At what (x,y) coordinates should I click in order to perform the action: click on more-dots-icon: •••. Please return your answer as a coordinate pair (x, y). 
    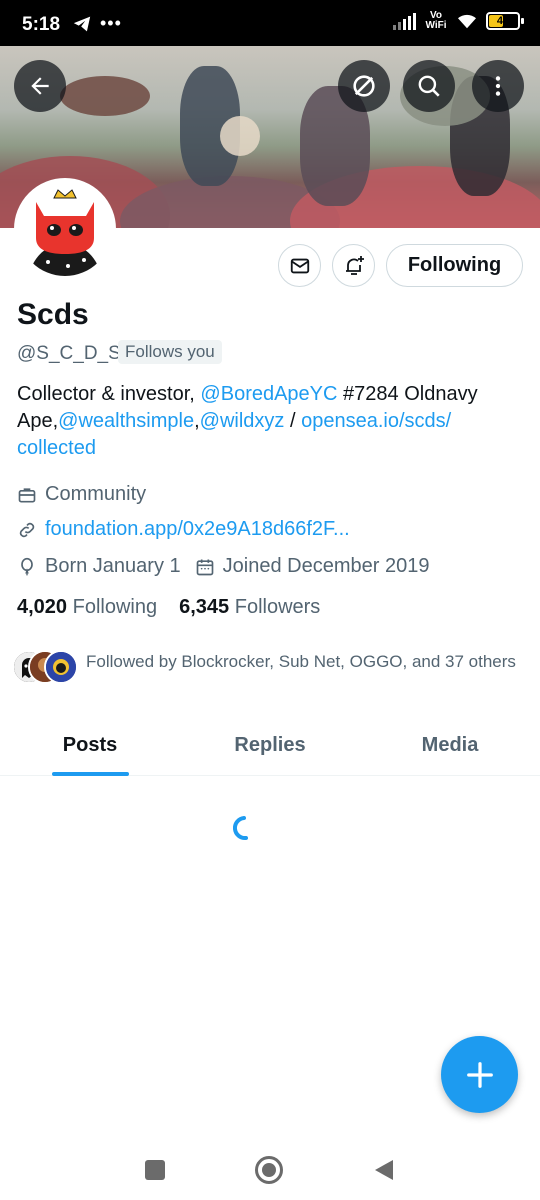
    Looking at the image, I should click on (111, 23).